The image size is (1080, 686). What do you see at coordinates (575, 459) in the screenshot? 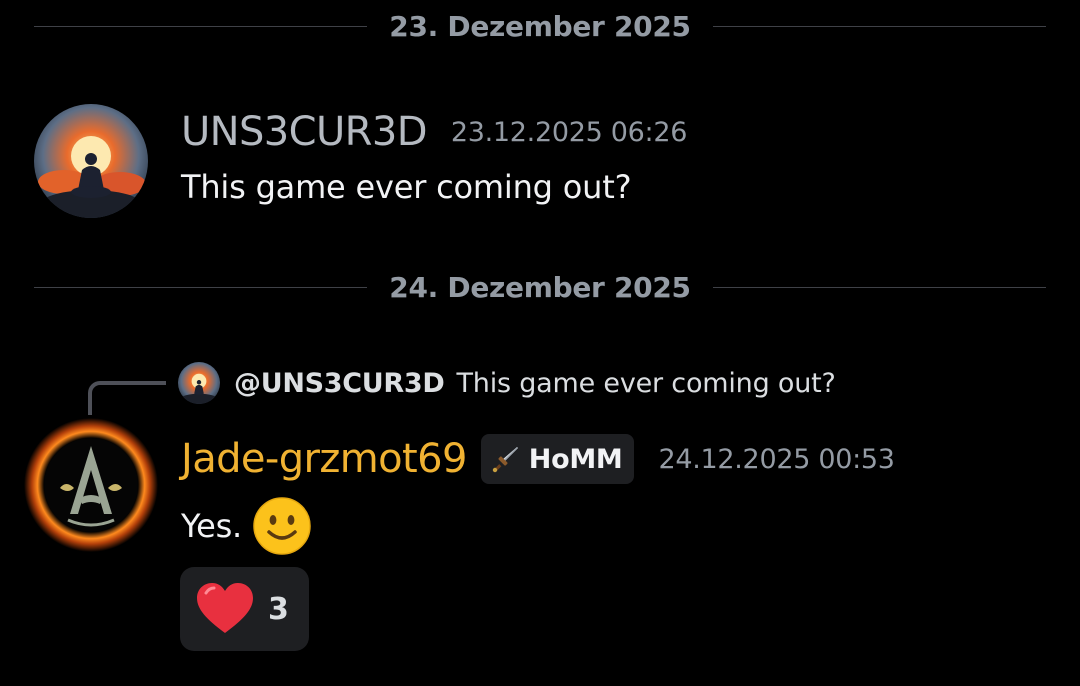
I see `role-tag-label: HoMM` at bounding box center [575, 459].